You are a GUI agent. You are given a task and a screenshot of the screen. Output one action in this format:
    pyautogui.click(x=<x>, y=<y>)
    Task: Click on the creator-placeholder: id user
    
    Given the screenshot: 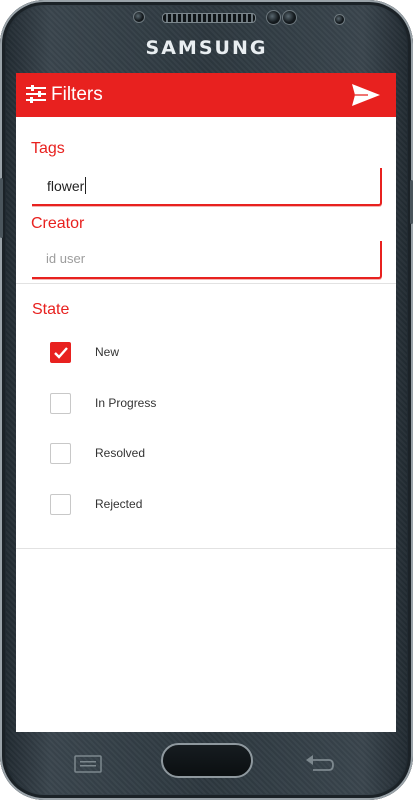 What is the action you would take?
    pyautogui.click(x=66, y=258)
    